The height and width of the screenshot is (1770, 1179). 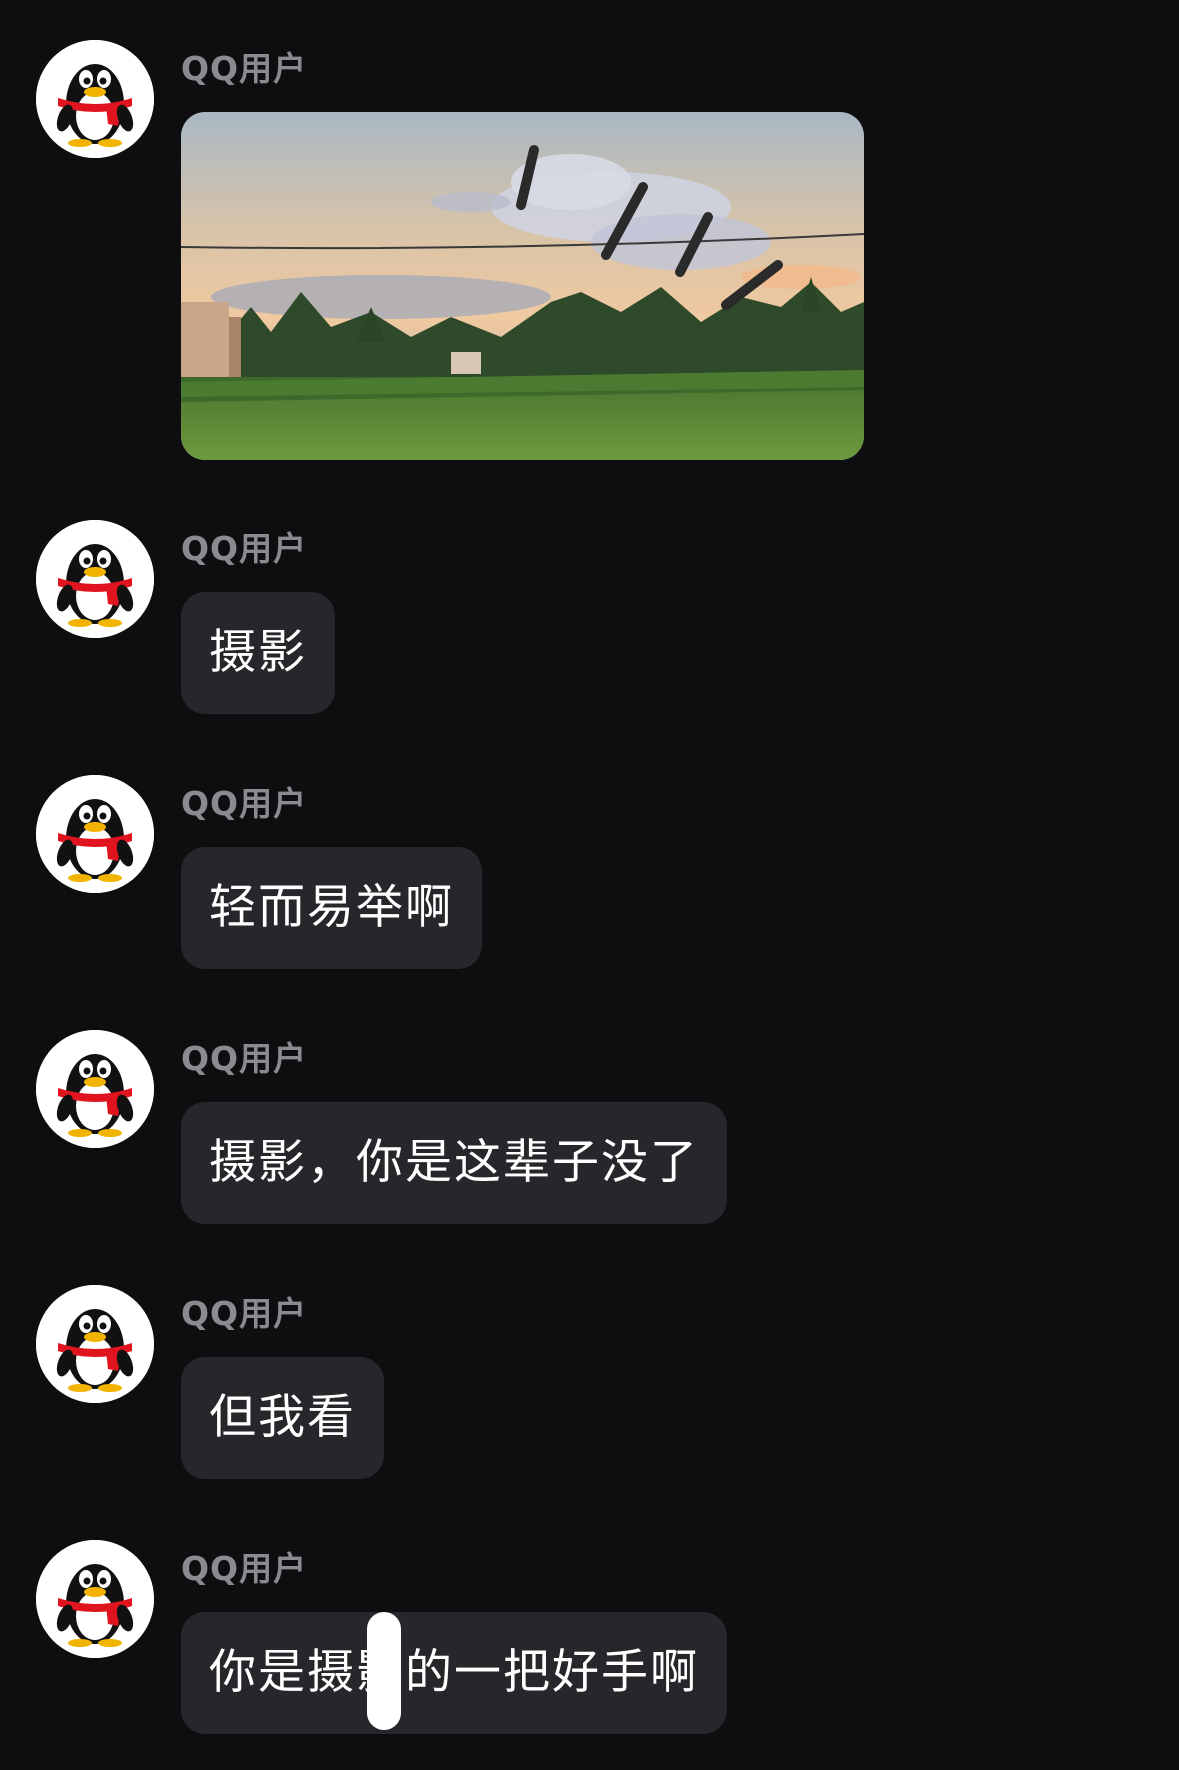 I want to click on message-bubble: 轻而易举啊, so click(x=331, y=908).